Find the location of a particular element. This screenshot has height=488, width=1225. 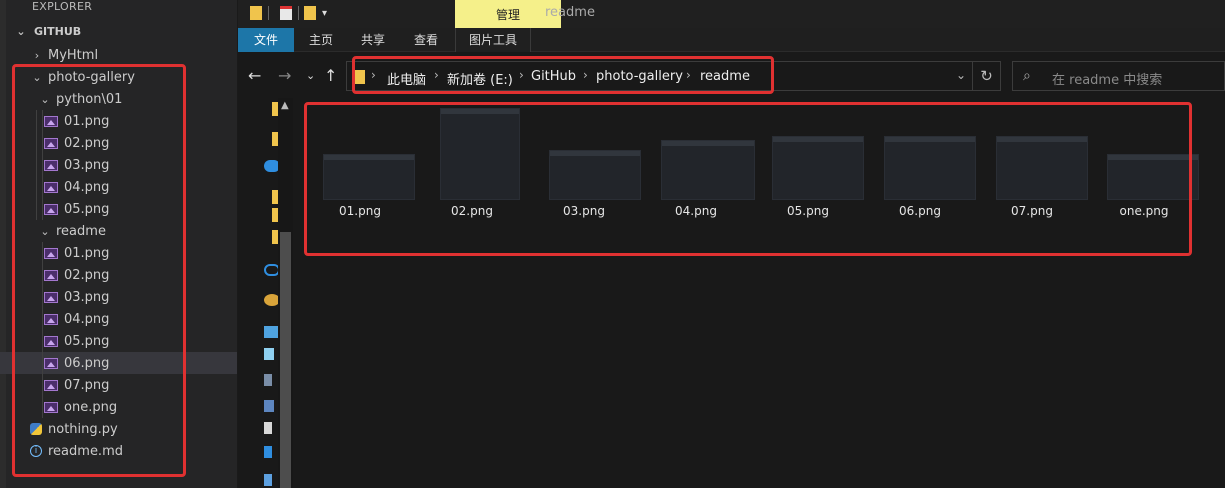

tree-folder: ⌄ python\01 is located at coordinates (118, 99).